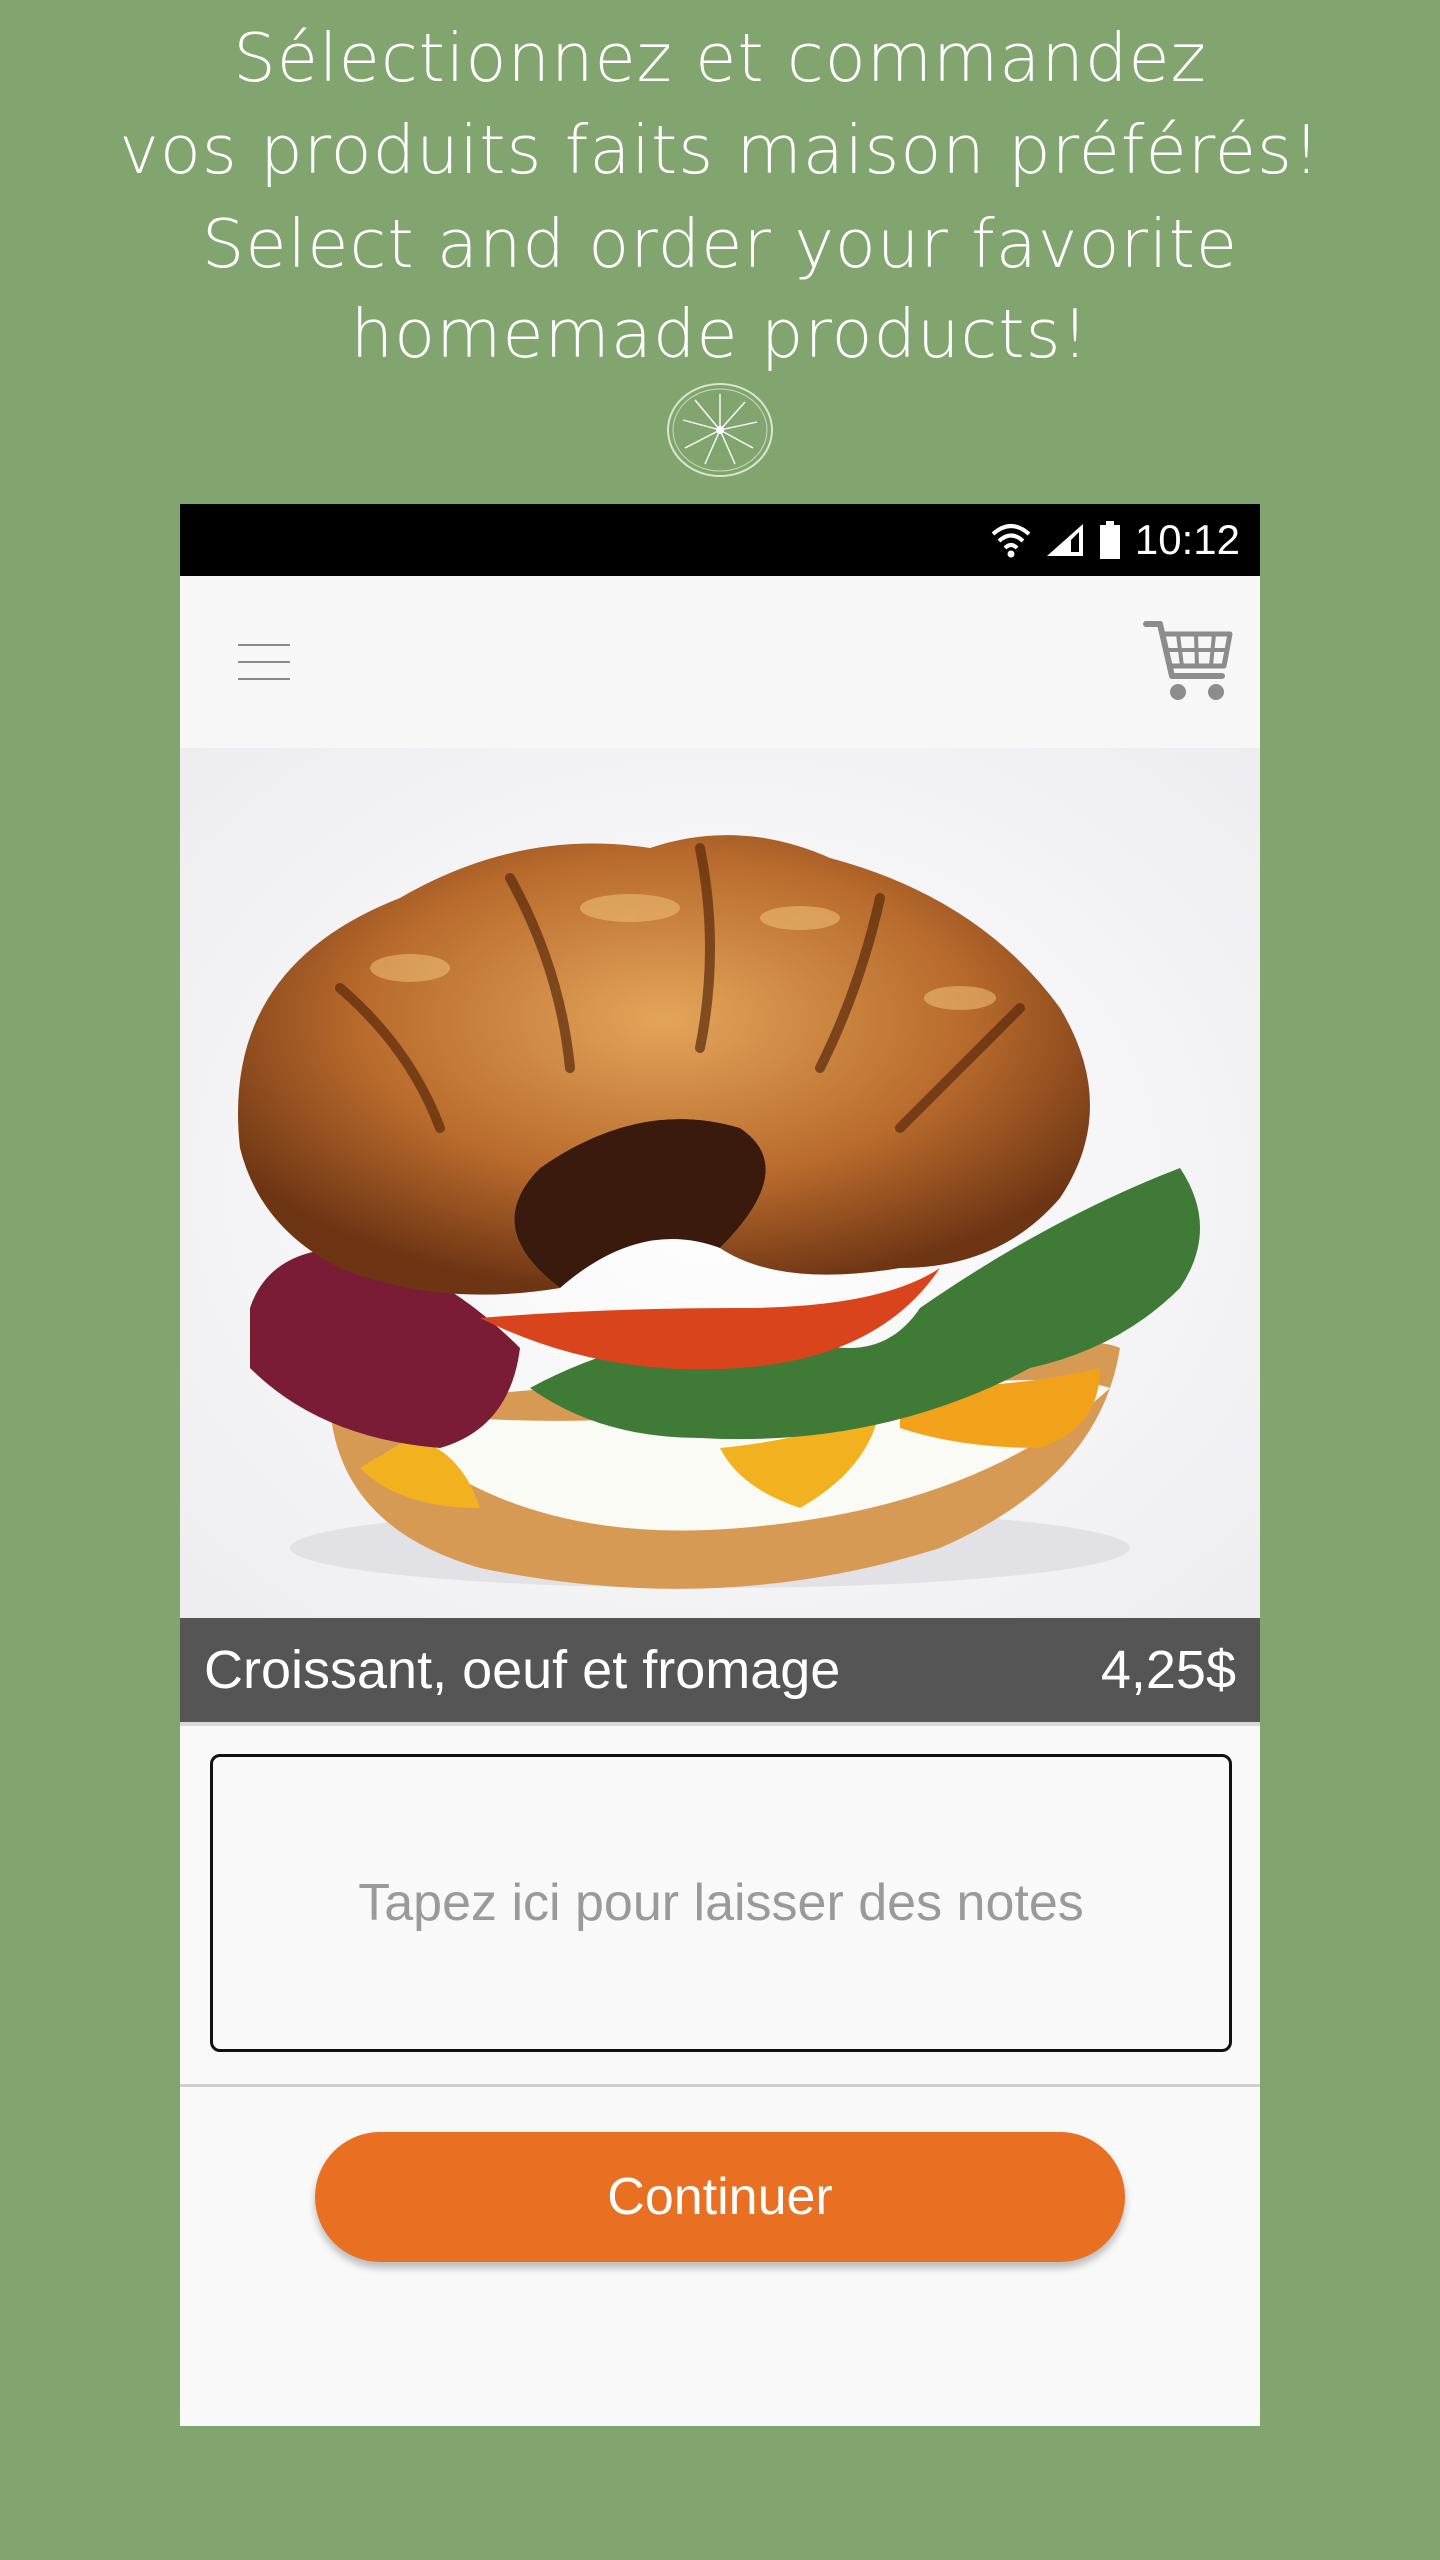 This screenshot has width=1440, height=2560. Describe the element at coordinates (720, 2085) in the screenshot. I see `section-divider` at that location.